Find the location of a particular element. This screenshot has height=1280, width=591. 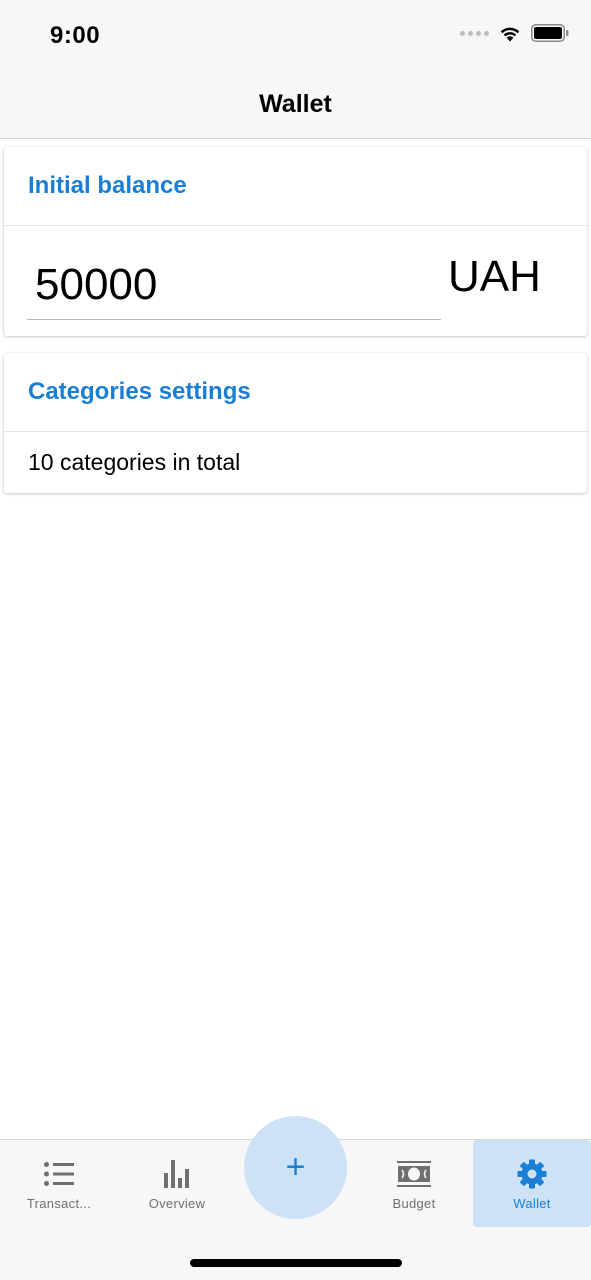

status-icons is located at coordinates (514, 33).